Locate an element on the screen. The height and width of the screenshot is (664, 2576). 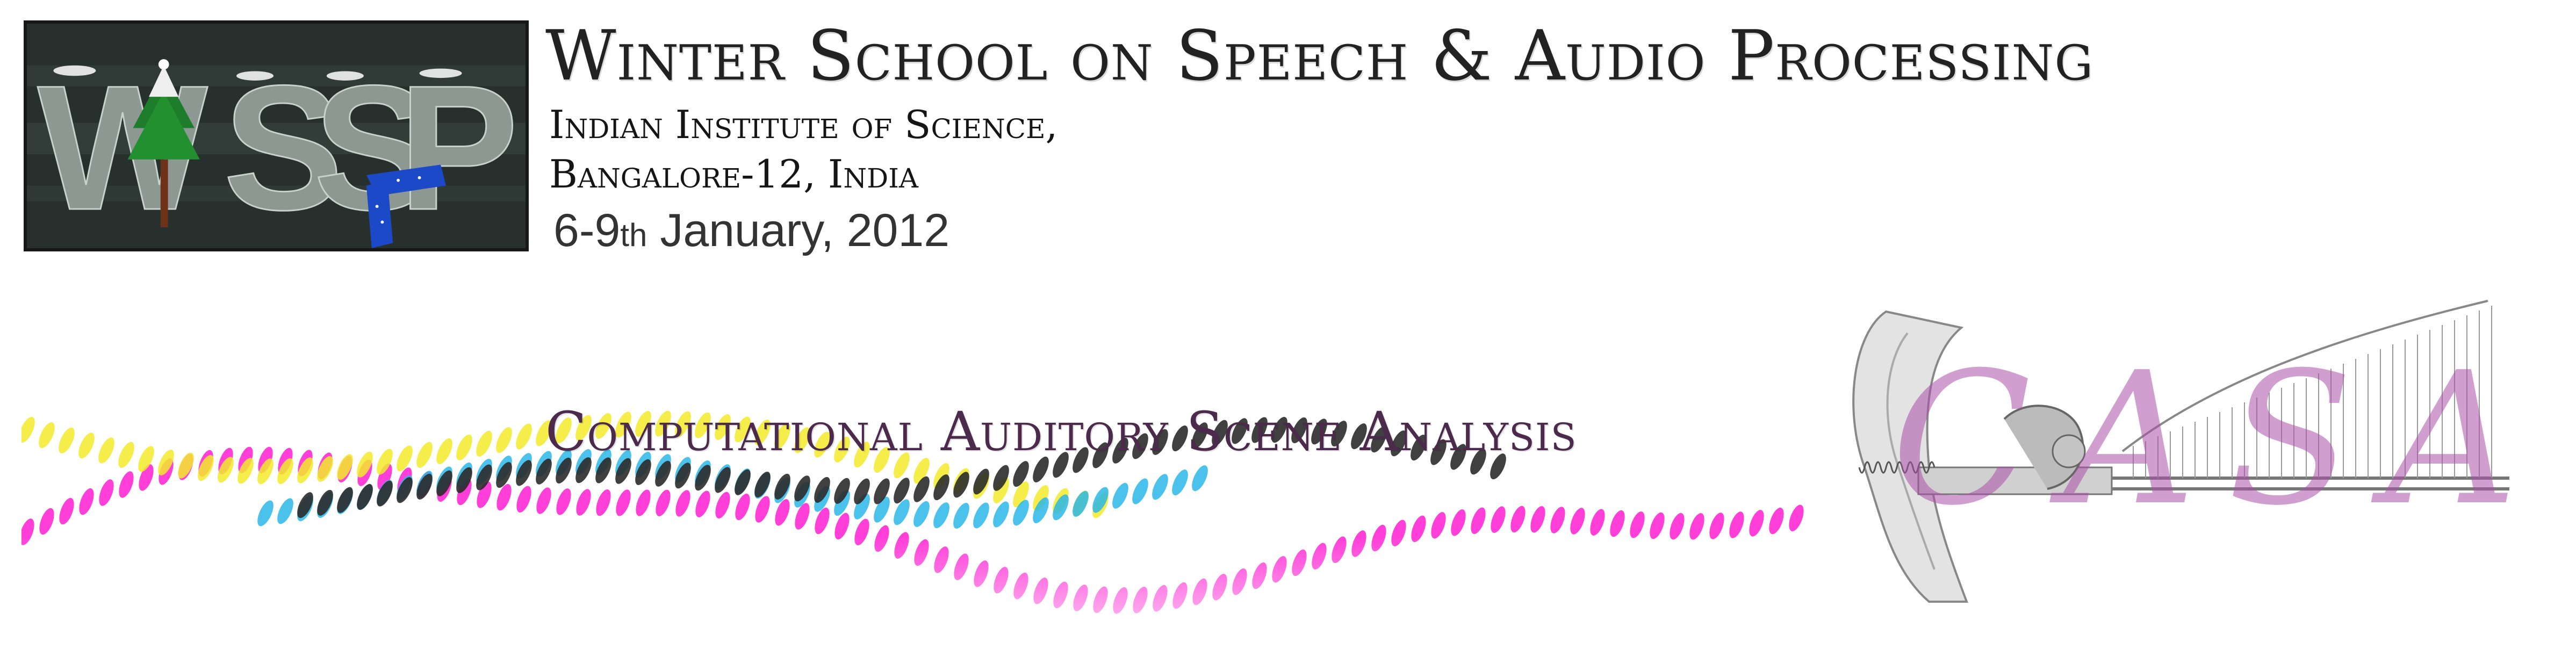
event-date: 6-9th January, 2012 is located at coordinates (751, 230).